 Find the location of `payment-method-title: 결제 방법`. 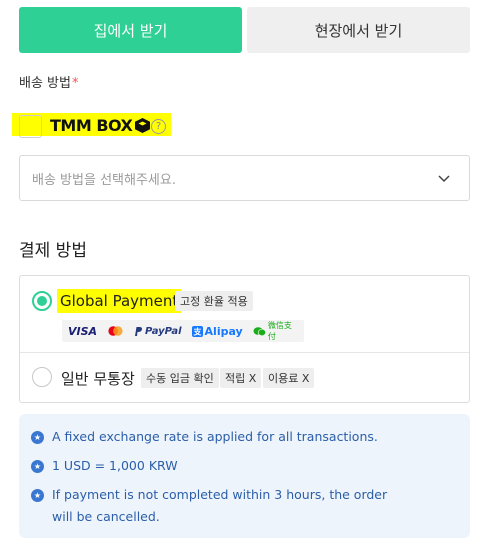

payment-method-title: 결제 방법 is located at coordinates (53, 251).